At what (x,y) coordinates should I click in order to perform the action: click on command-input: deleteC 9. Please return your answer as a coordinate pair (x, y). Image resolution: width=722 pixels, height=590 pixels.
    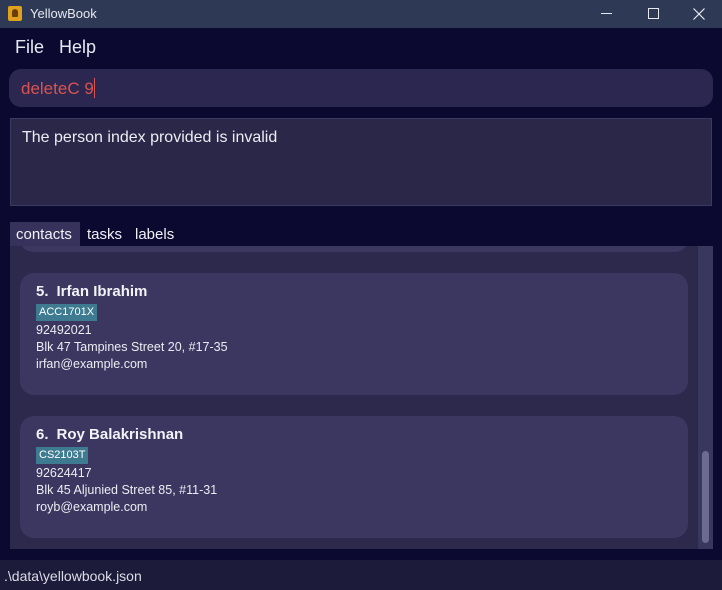
    Looking at the image, I should click on (58, 88).